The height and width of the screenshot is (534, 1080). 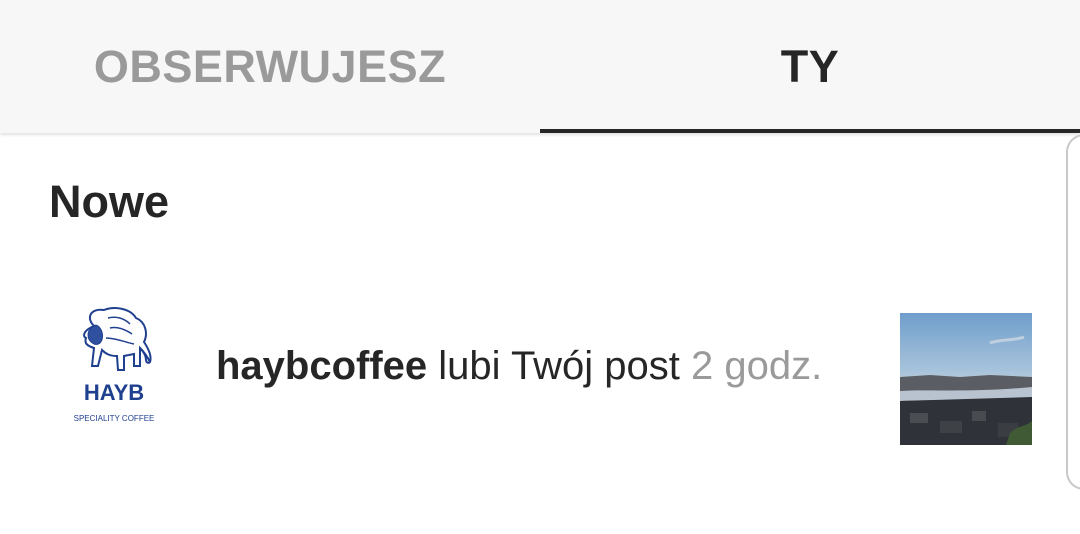 I want to click on hayb-logo: HAYB SPECIALITY COFFEE, so click(x=114, y=365).